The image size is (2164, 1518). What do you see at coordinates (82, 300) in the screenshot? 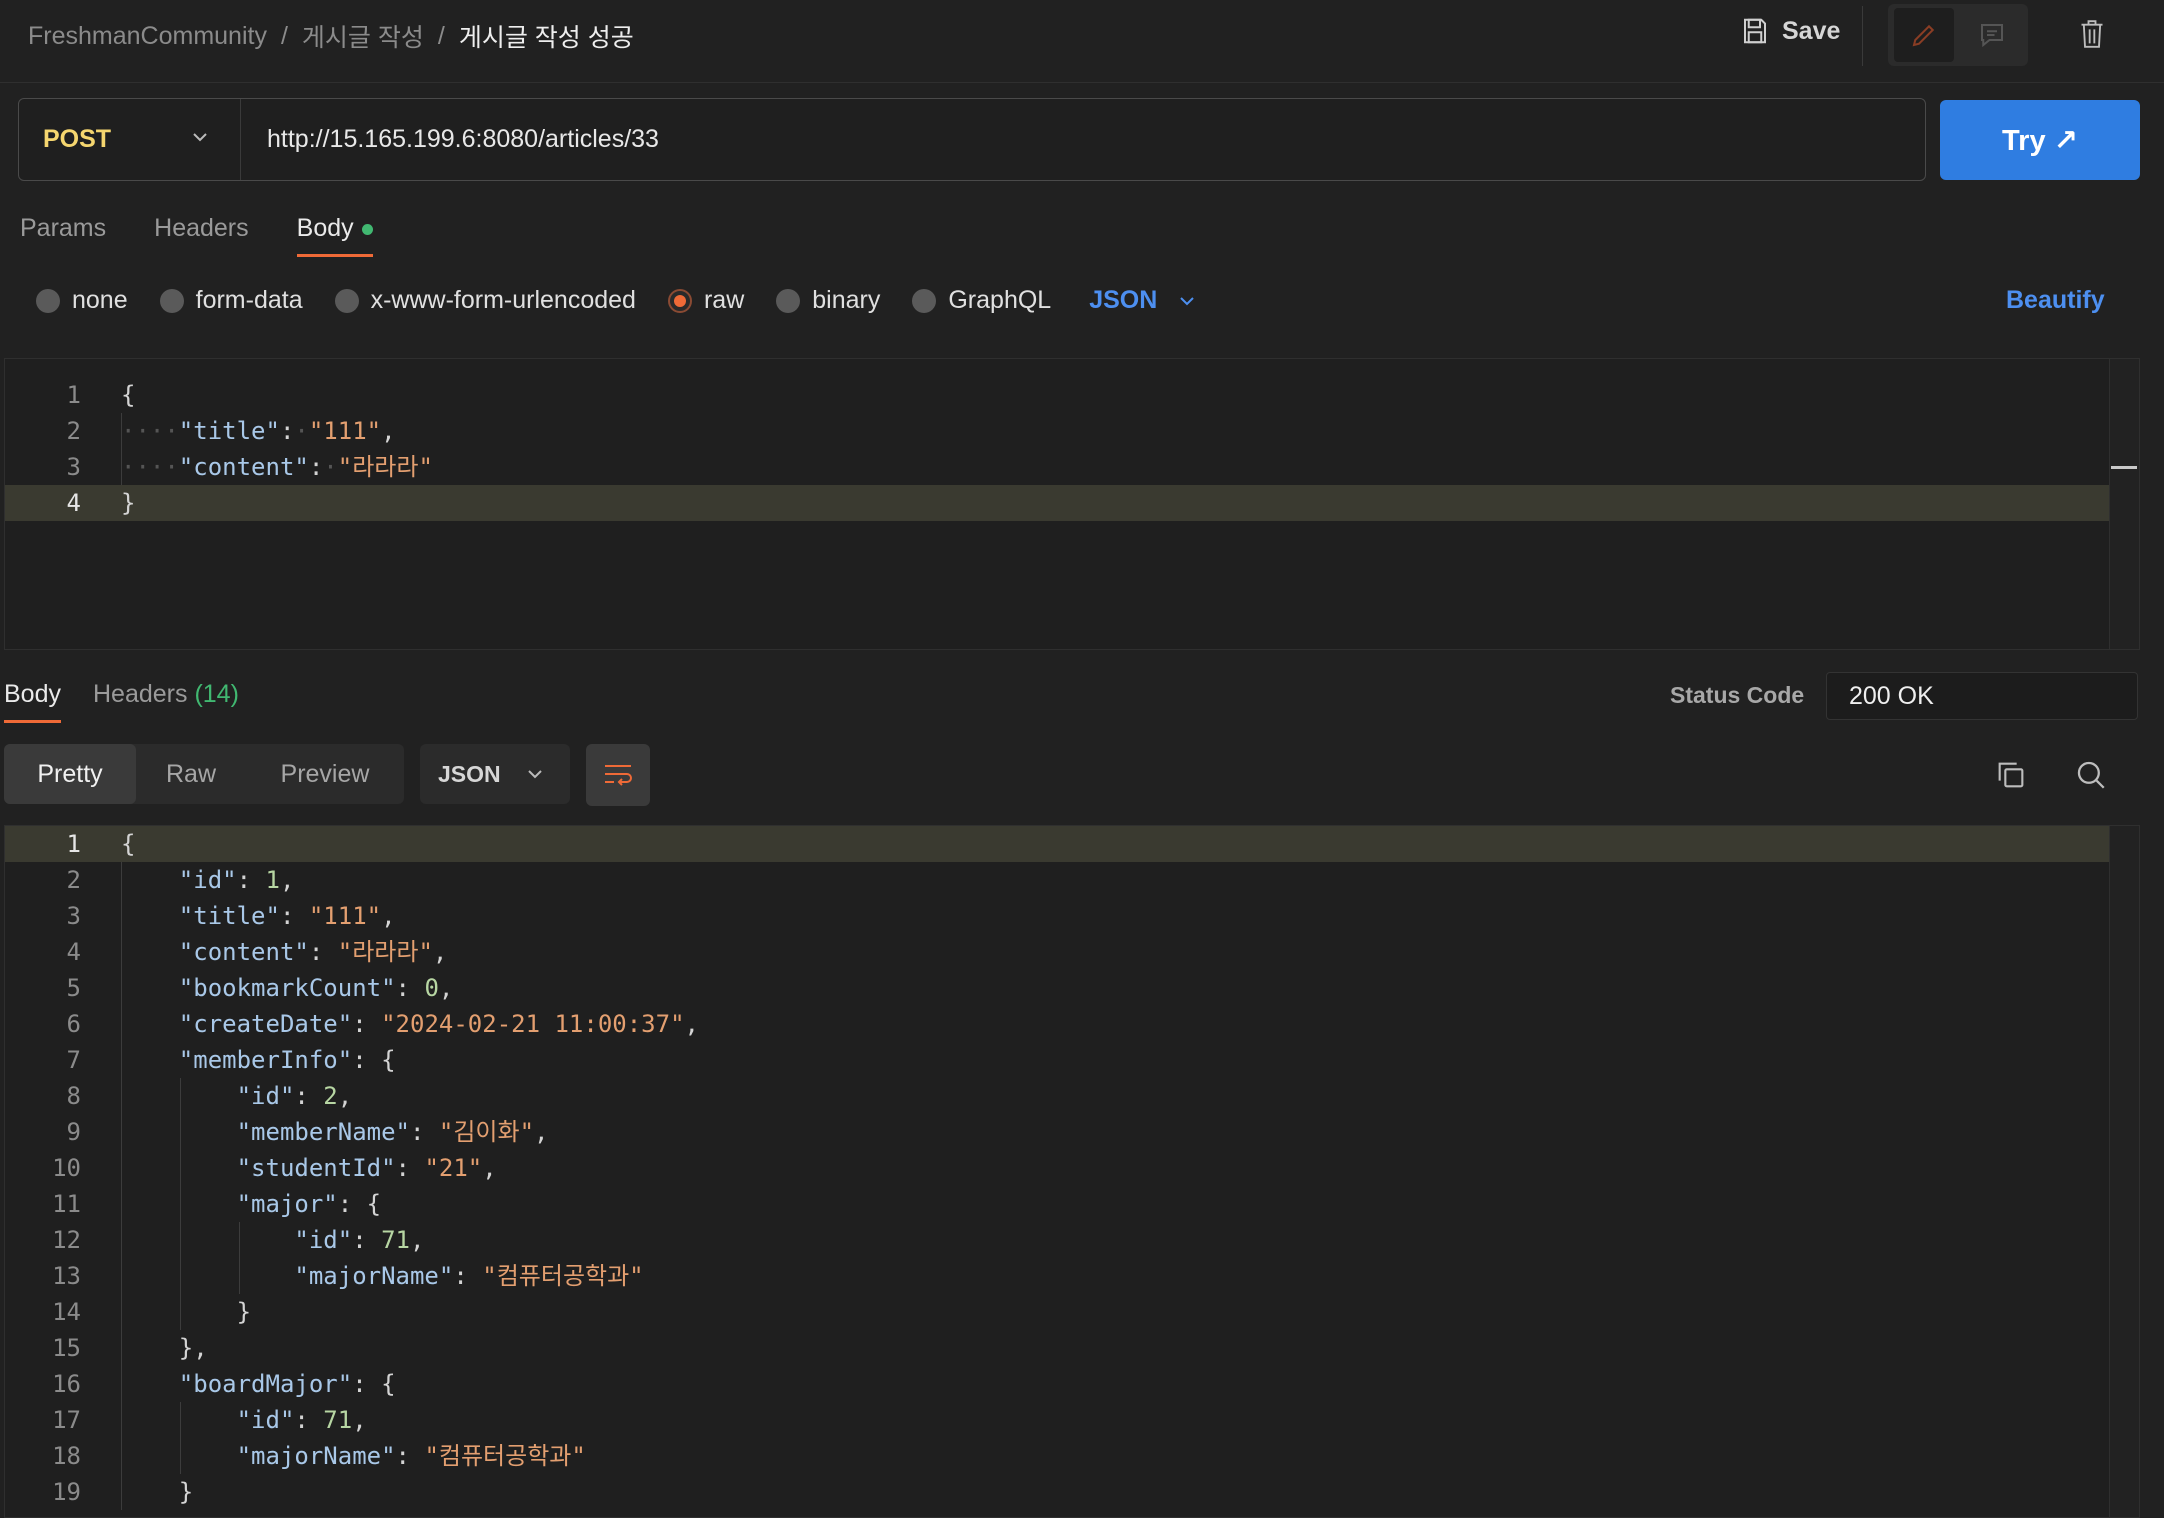
I see `radio-none: none` at bounding box center [82, 300].